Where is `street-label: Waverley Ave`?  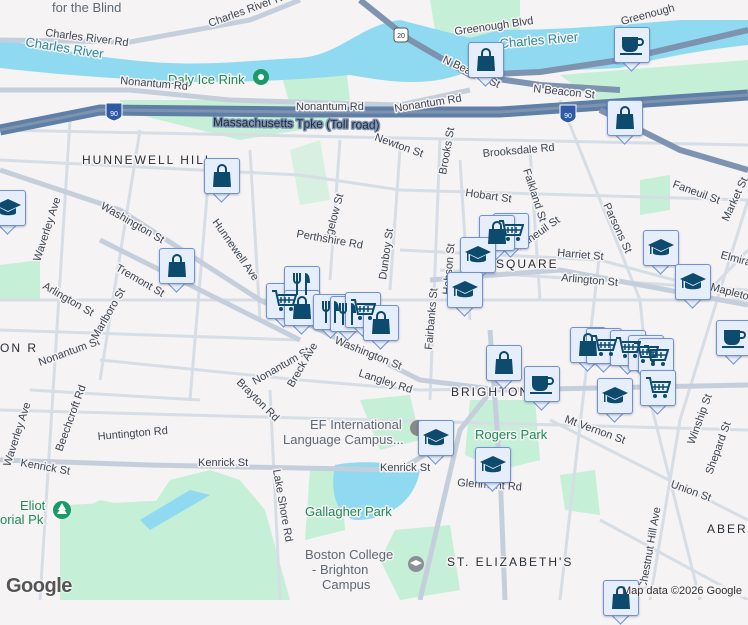
street-label: Waverley Ave is located at coordinates (47, 229).